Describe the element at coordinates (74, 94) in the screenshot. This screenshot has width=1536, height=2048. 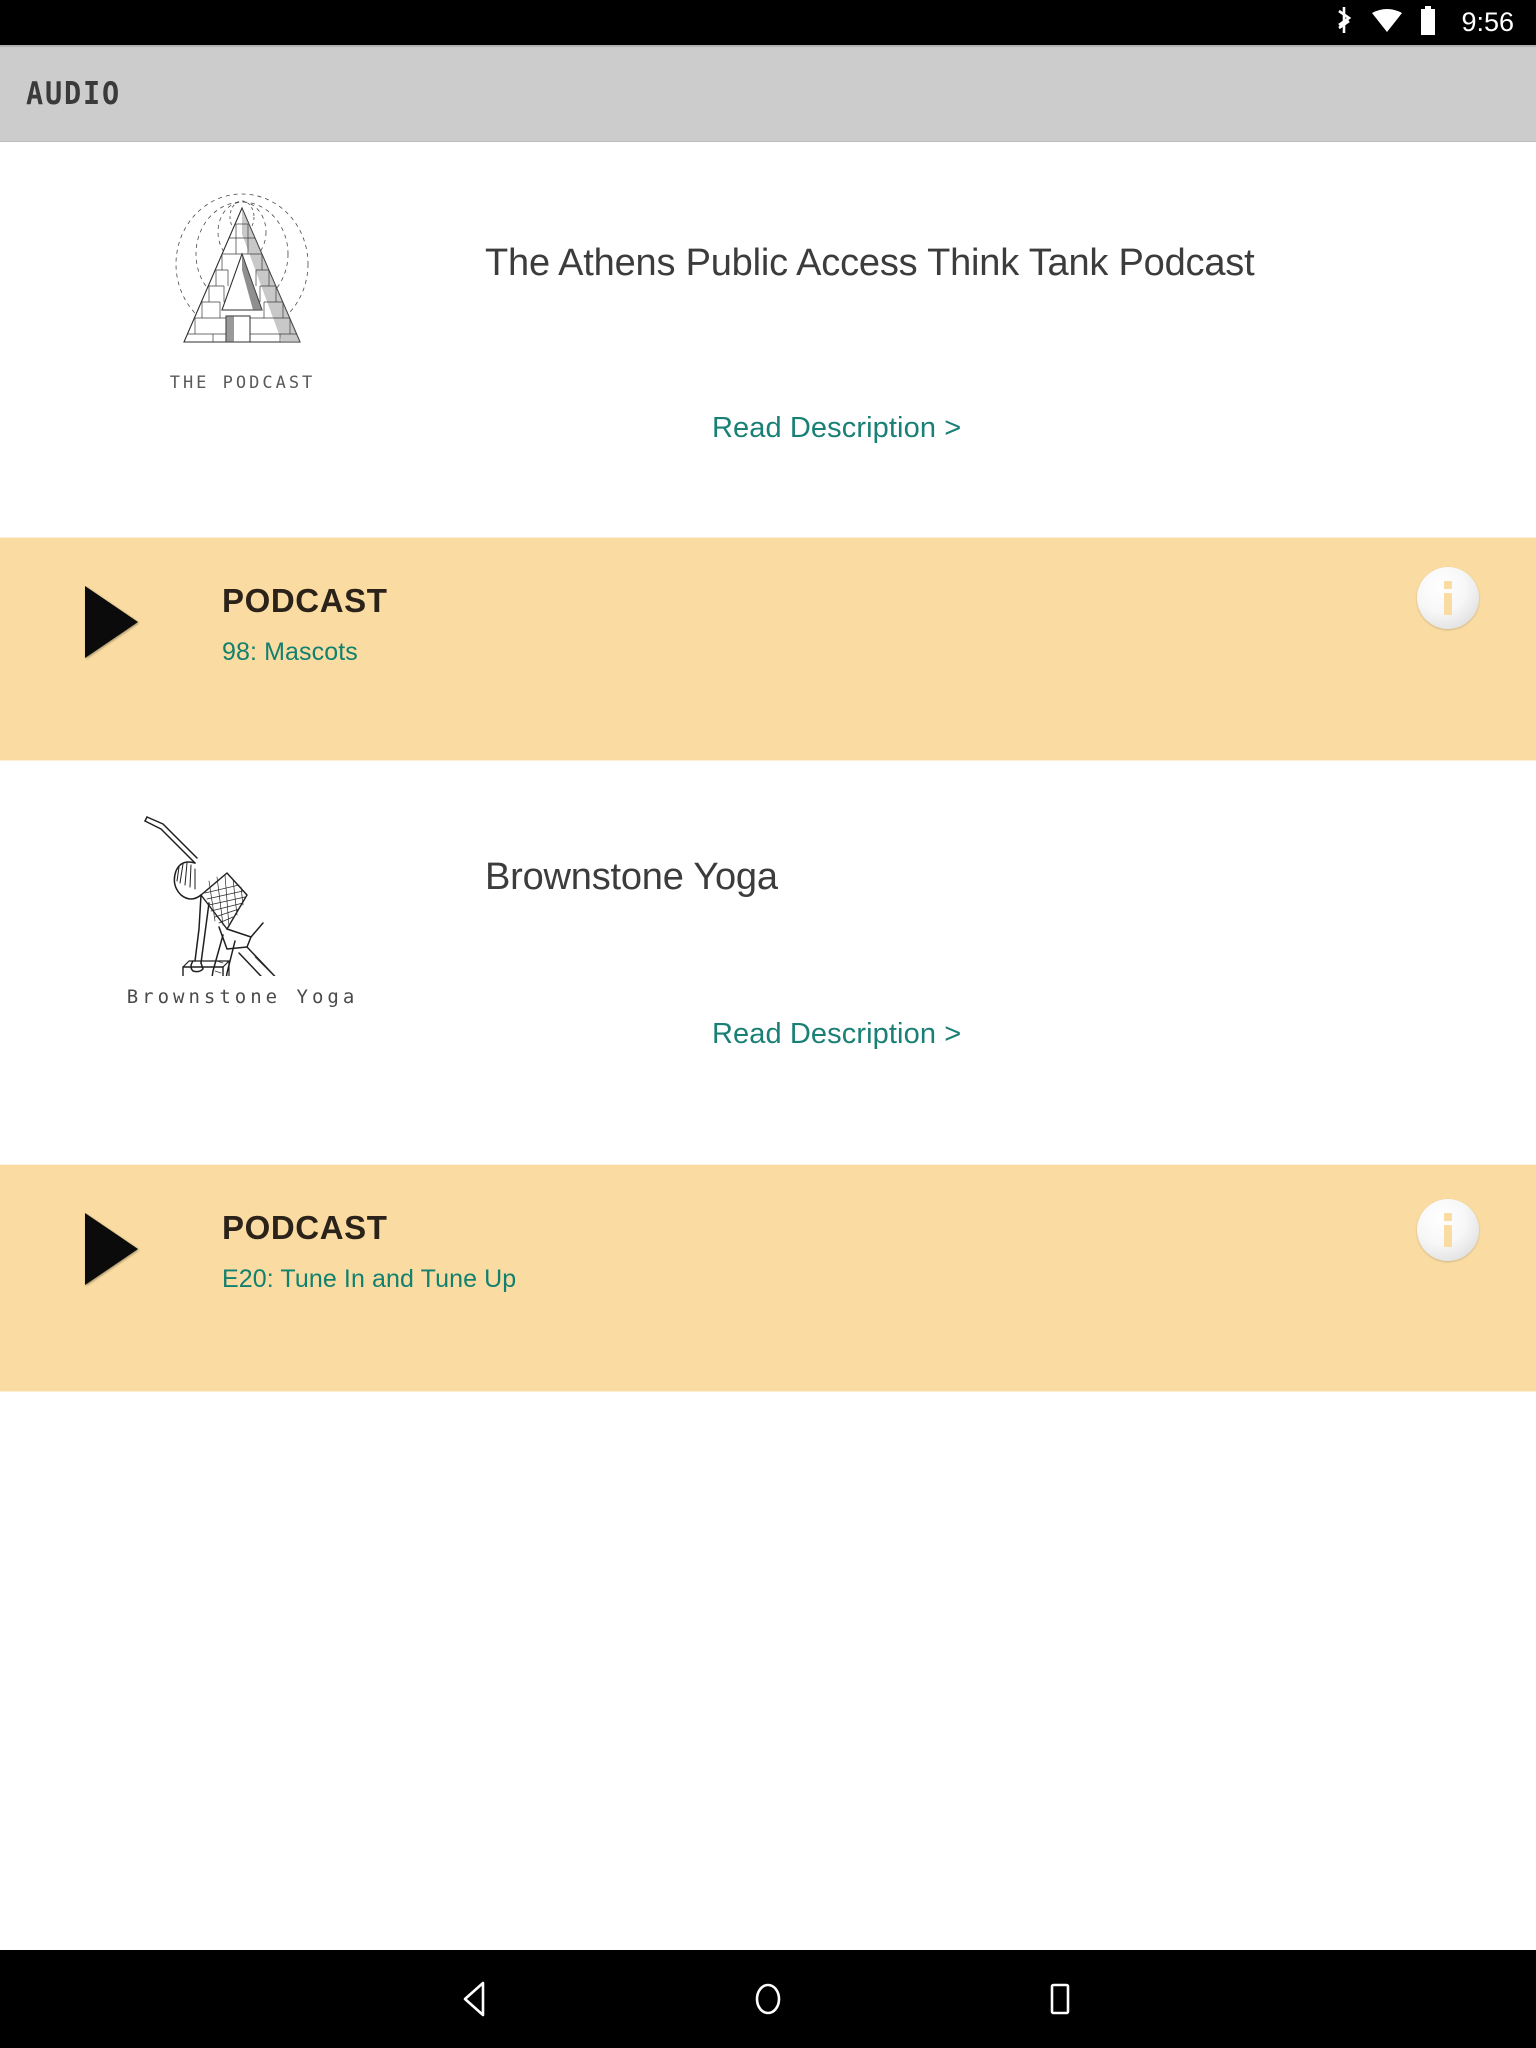
I see `page-title: AUDIO` at that location.